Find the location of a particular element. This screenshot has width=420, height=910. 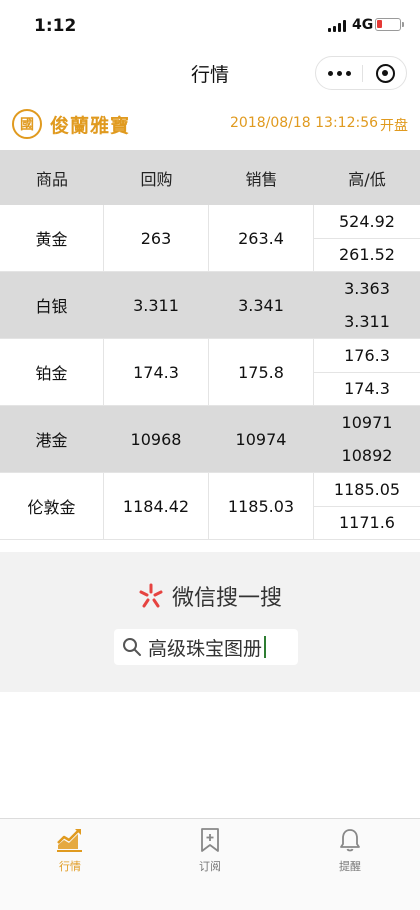

table-row: 黄金 263 263.4 524.92 261.52 is located at coordinates (210, 238).